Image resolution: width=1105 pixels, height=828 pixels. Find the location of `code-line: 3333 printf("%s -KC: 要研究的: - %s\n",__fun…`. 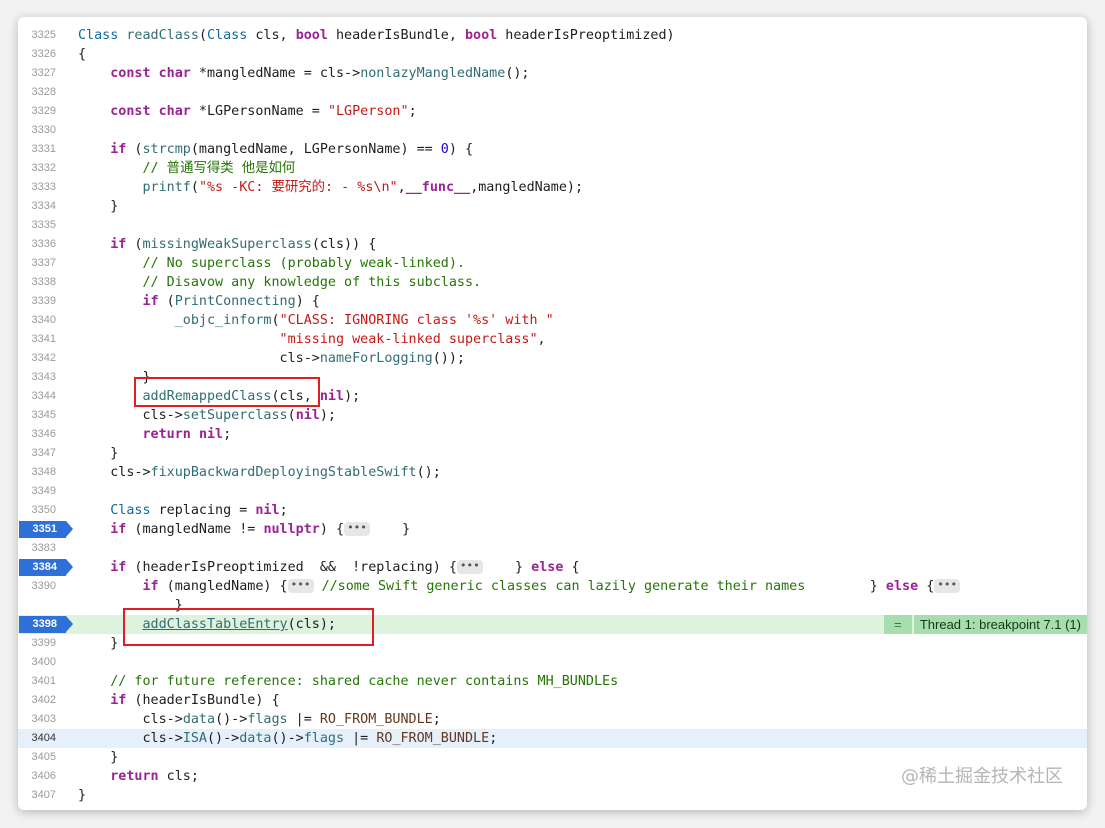

code-line: 3333 printf("%s -KC: 要研究的: - %s\n",__fun… is located at coordinates (552, 187).